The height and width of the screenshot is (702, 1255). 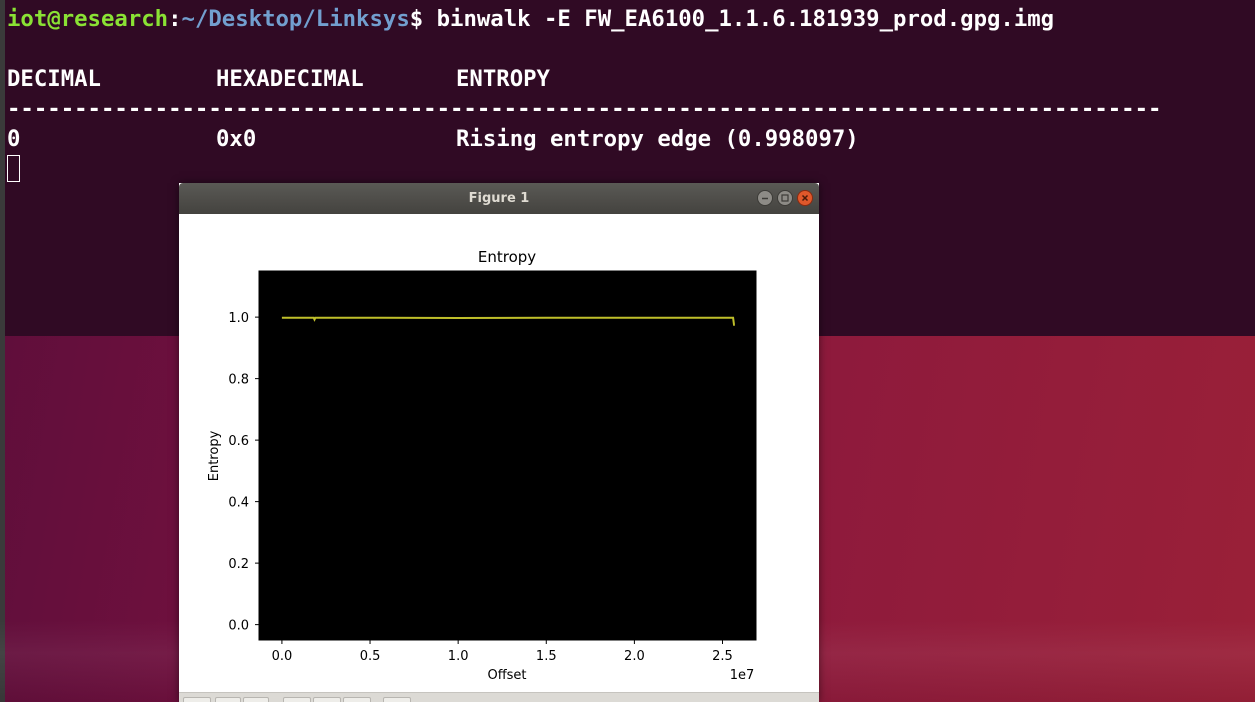 I want to click on chart-title: Entropy, so click(x=507, y=257).